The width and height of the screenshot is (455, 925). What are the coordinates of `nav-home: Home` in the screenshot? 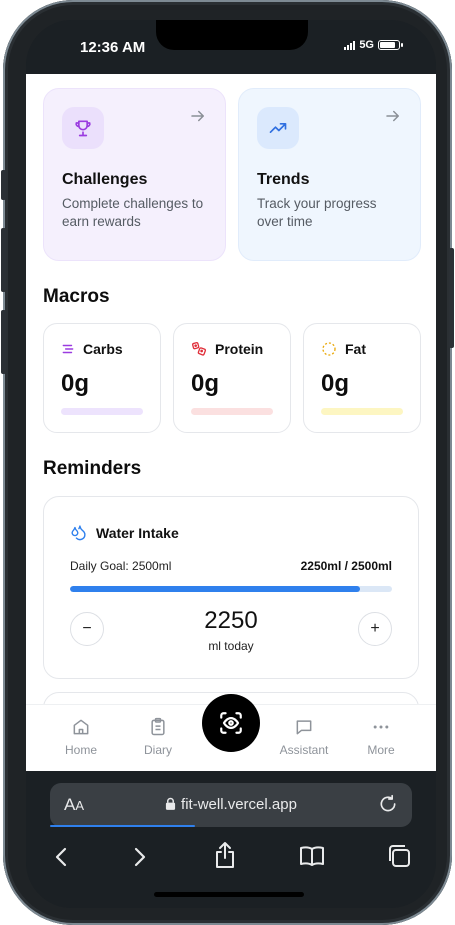 It's located at (81, 737).